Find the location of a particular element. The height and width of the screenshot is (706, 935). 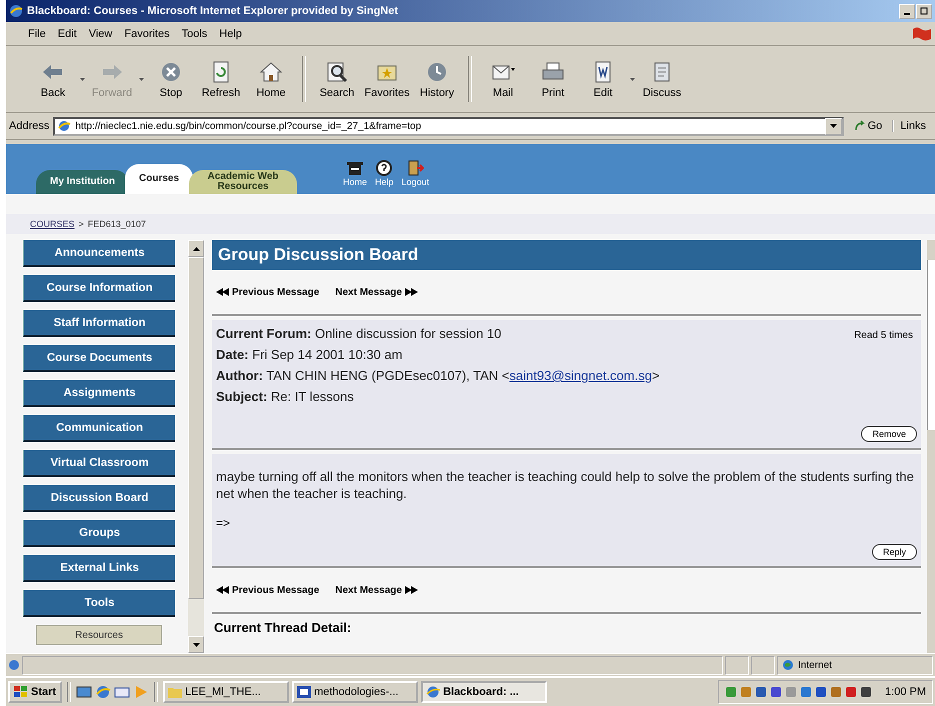

email-link: saint93@singnet.com.sg is located at coordinates (580, 375).